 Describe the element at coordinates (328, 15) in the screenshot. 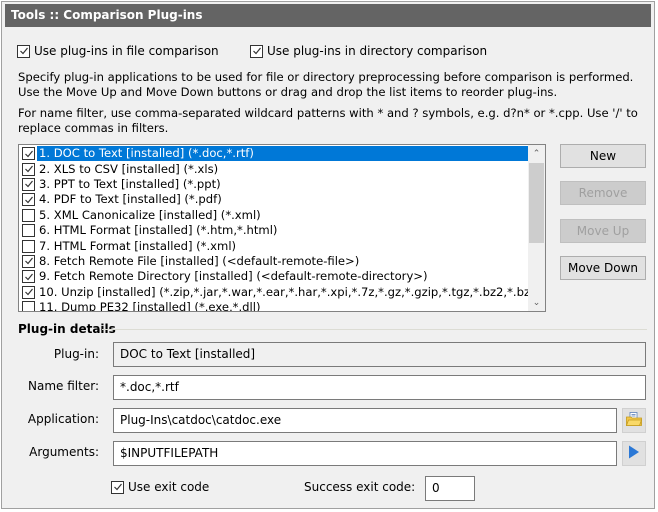

I see `panel-title: Tools :: Comparison Plug-ins` at that location.